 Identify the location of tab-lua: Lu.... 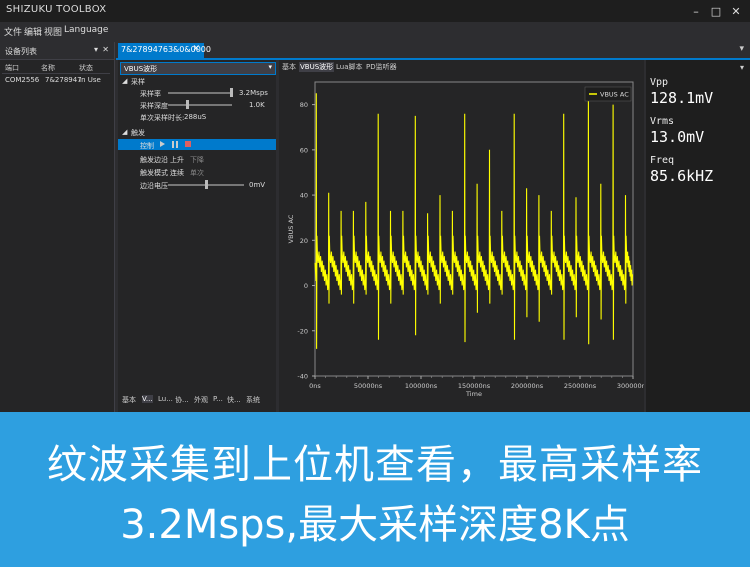
(165, 399).